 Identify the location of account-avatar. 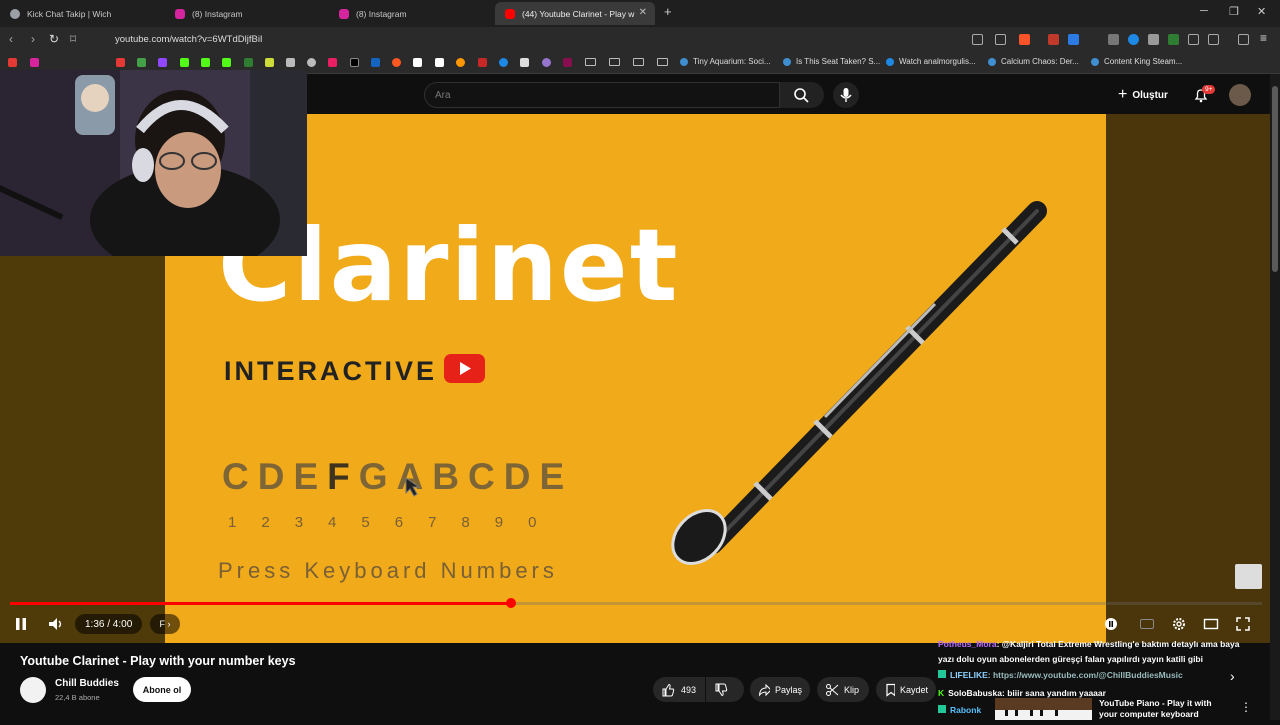
(1240, 95).